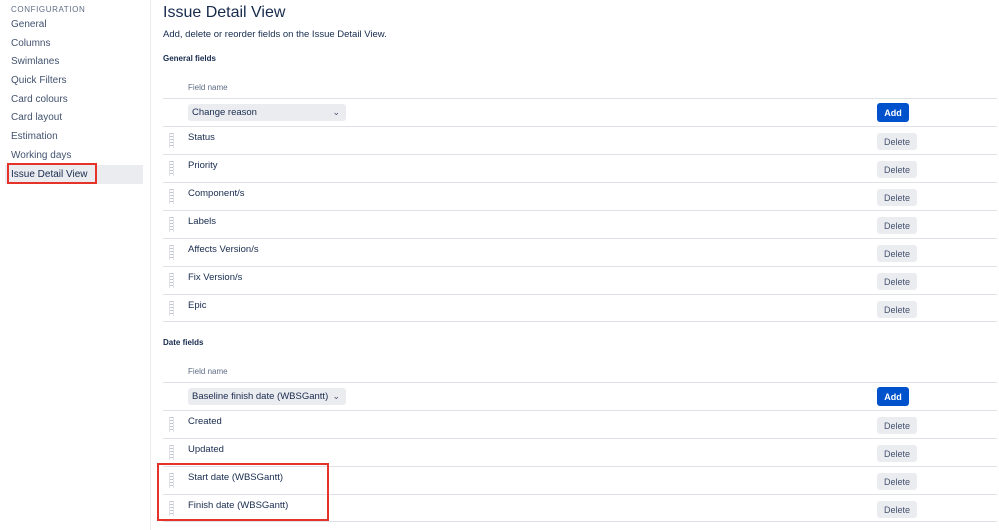 Image resolution: width=999 pixels, height=530 pixels. I want to click on date-add-button: Add, so click(893, 396).